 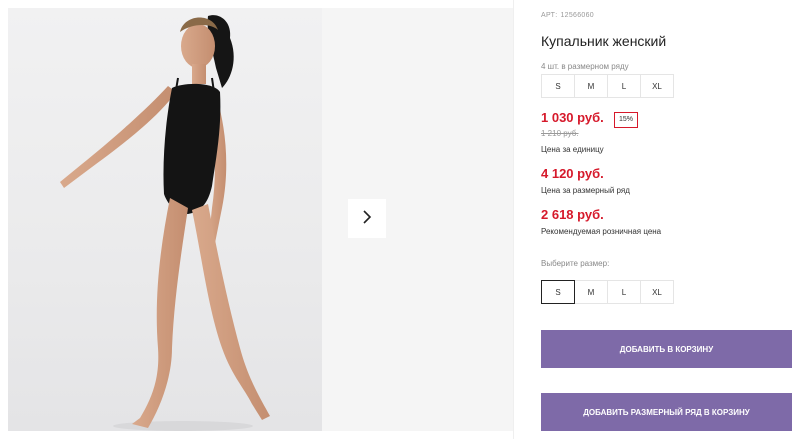 I want to click on size-row-item: M, so click(x=591, y=86).